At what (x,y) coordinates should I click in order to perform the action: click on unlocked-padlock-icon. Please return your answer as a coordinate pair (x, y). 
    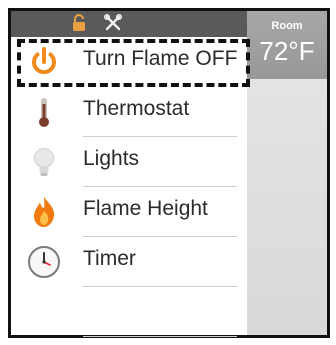
    Looking at the image, I should click on (79, 23).